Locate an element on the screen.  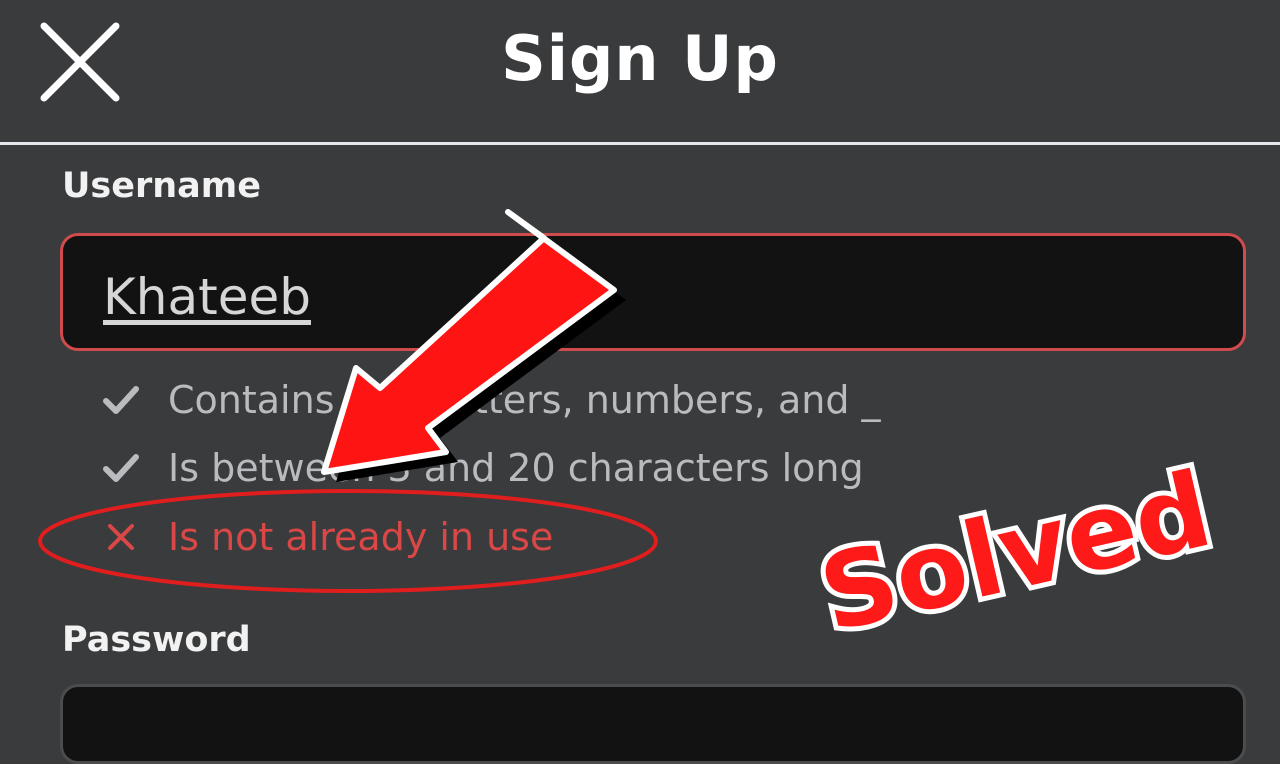
solved-text: Solved is located at coordinates (1015, 552).